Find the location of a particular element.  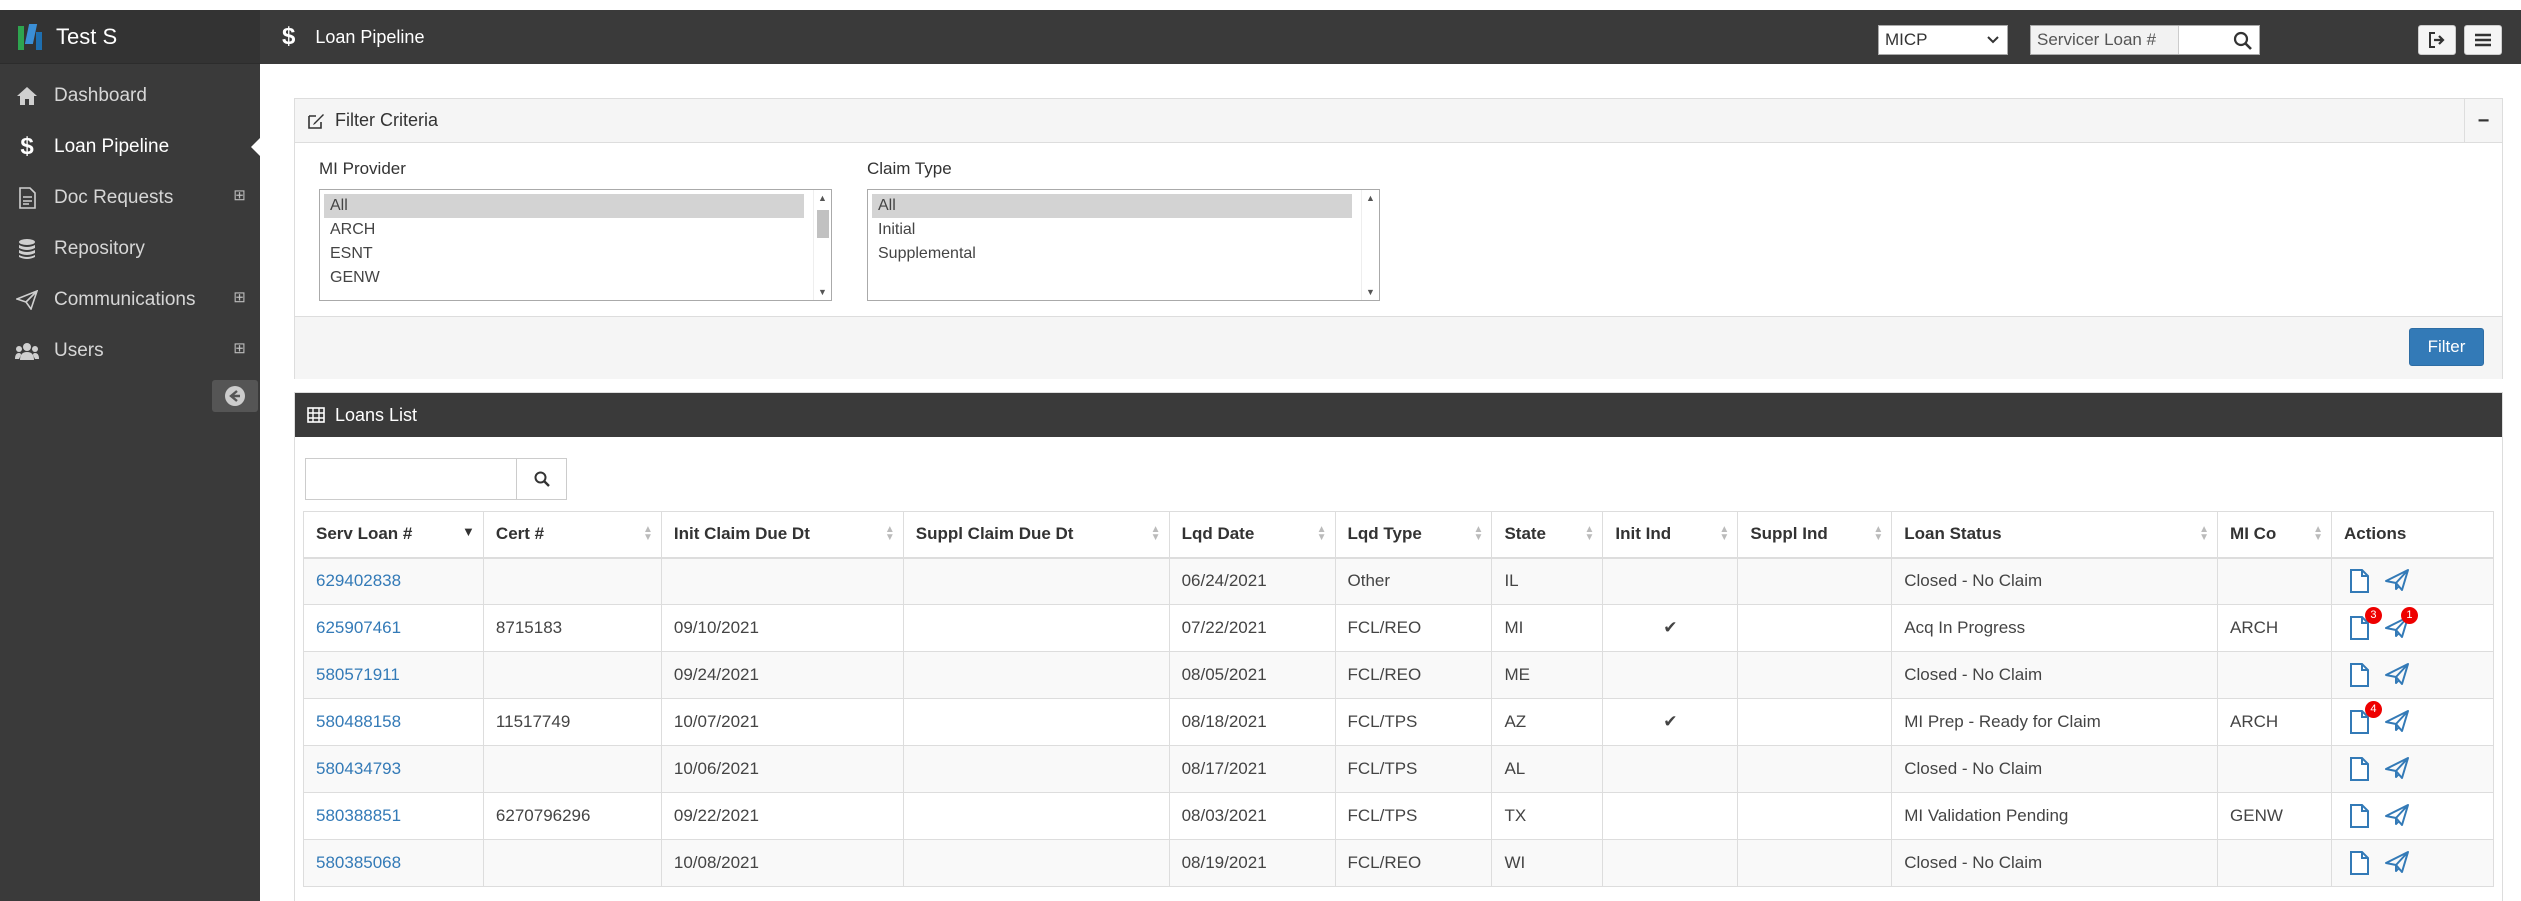

cell-text: 6270796296 is located at coordinates (543, 815).